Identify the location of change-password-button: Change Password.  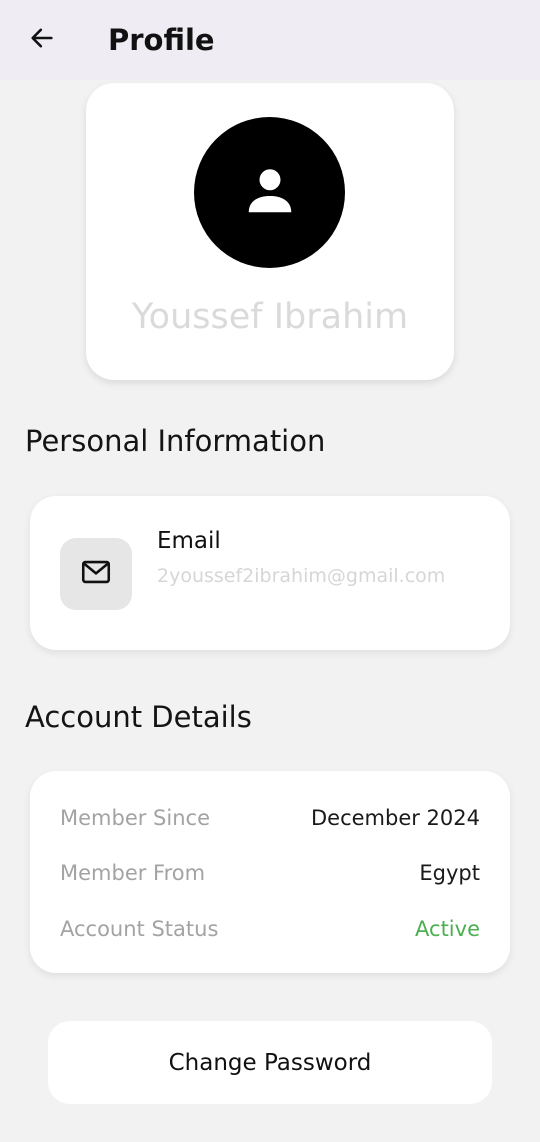
(270, 1062).